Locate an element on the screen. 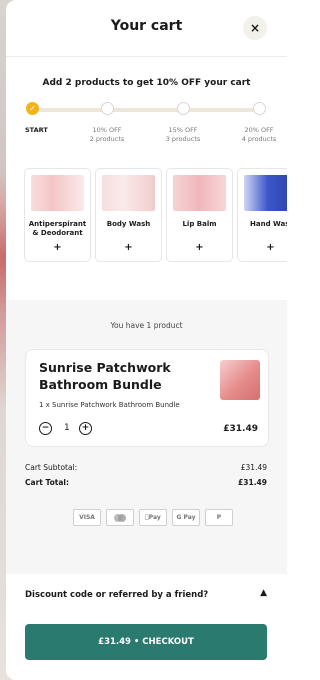 The image size is (320, 680). product-card-lip-balm: Lip Balm + is located at coordinates (199, 215).